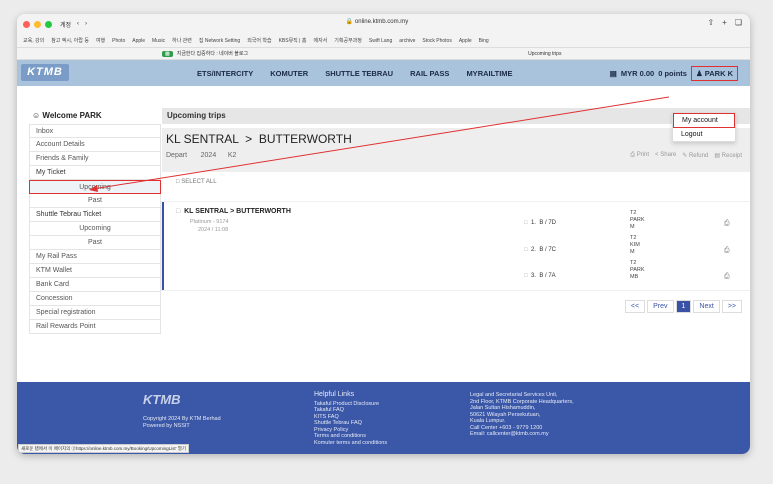  I want to click on sidebar-item-rewards: Rail Rewards Point, so click(95, 327).